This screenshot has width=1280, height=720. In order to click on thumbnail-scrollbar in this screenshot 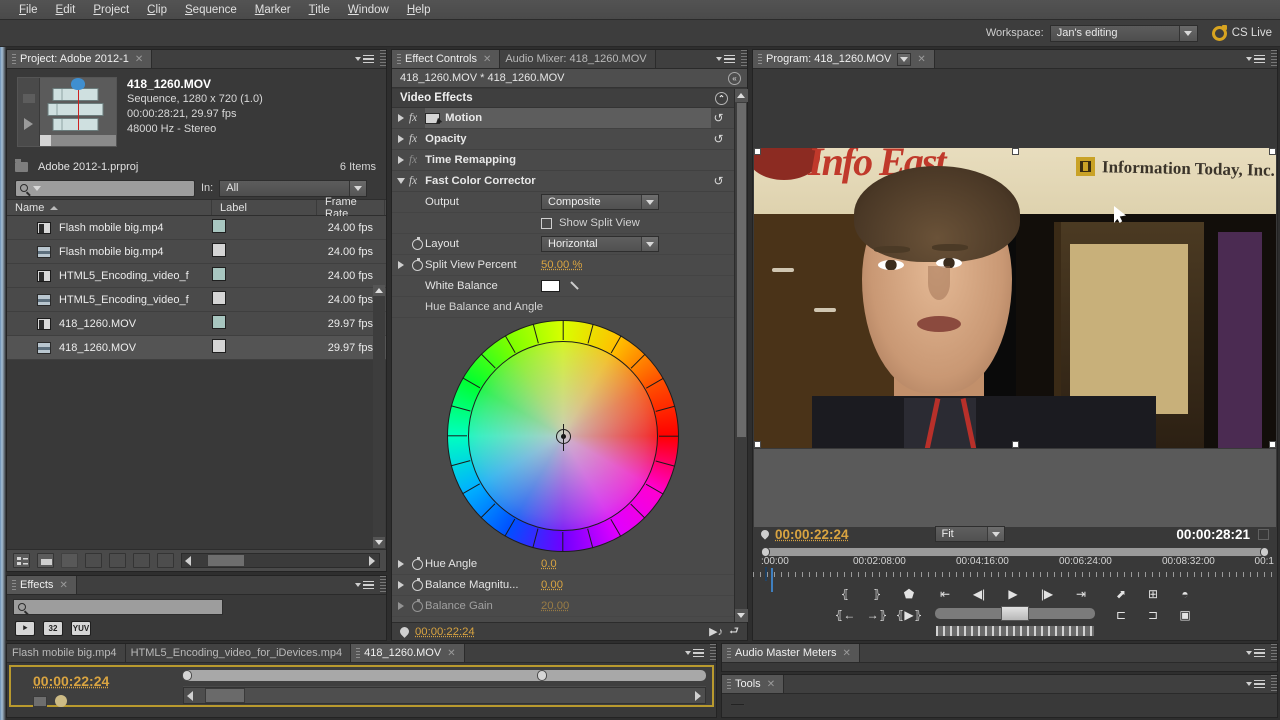, I will do `click(78, 140)`.